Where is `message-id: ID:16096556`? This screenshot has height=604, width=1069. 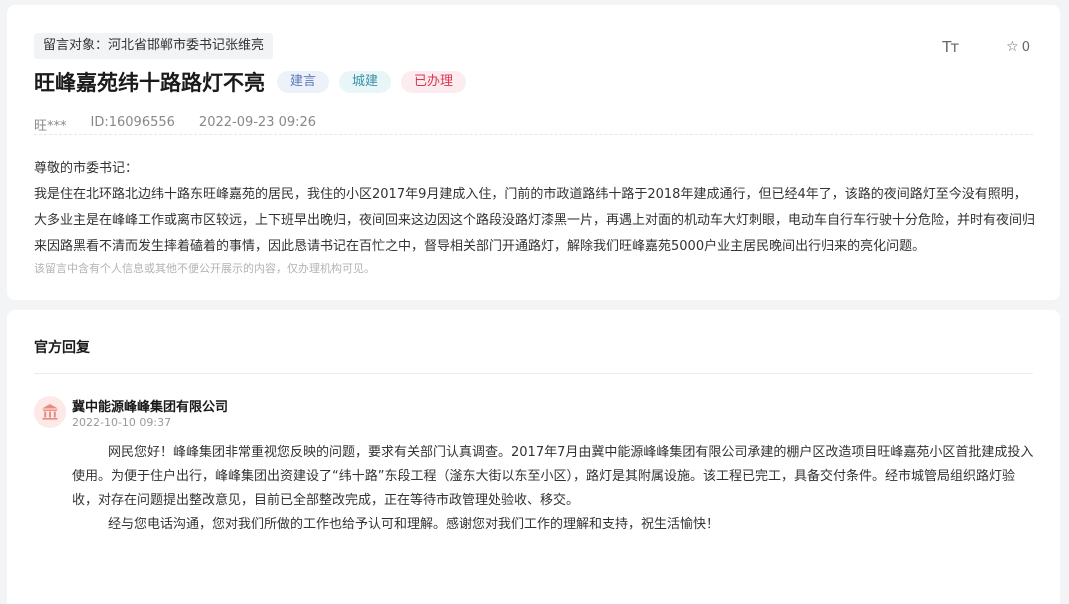 message-id: ID:16096556 is located at coordinates (132, 122).